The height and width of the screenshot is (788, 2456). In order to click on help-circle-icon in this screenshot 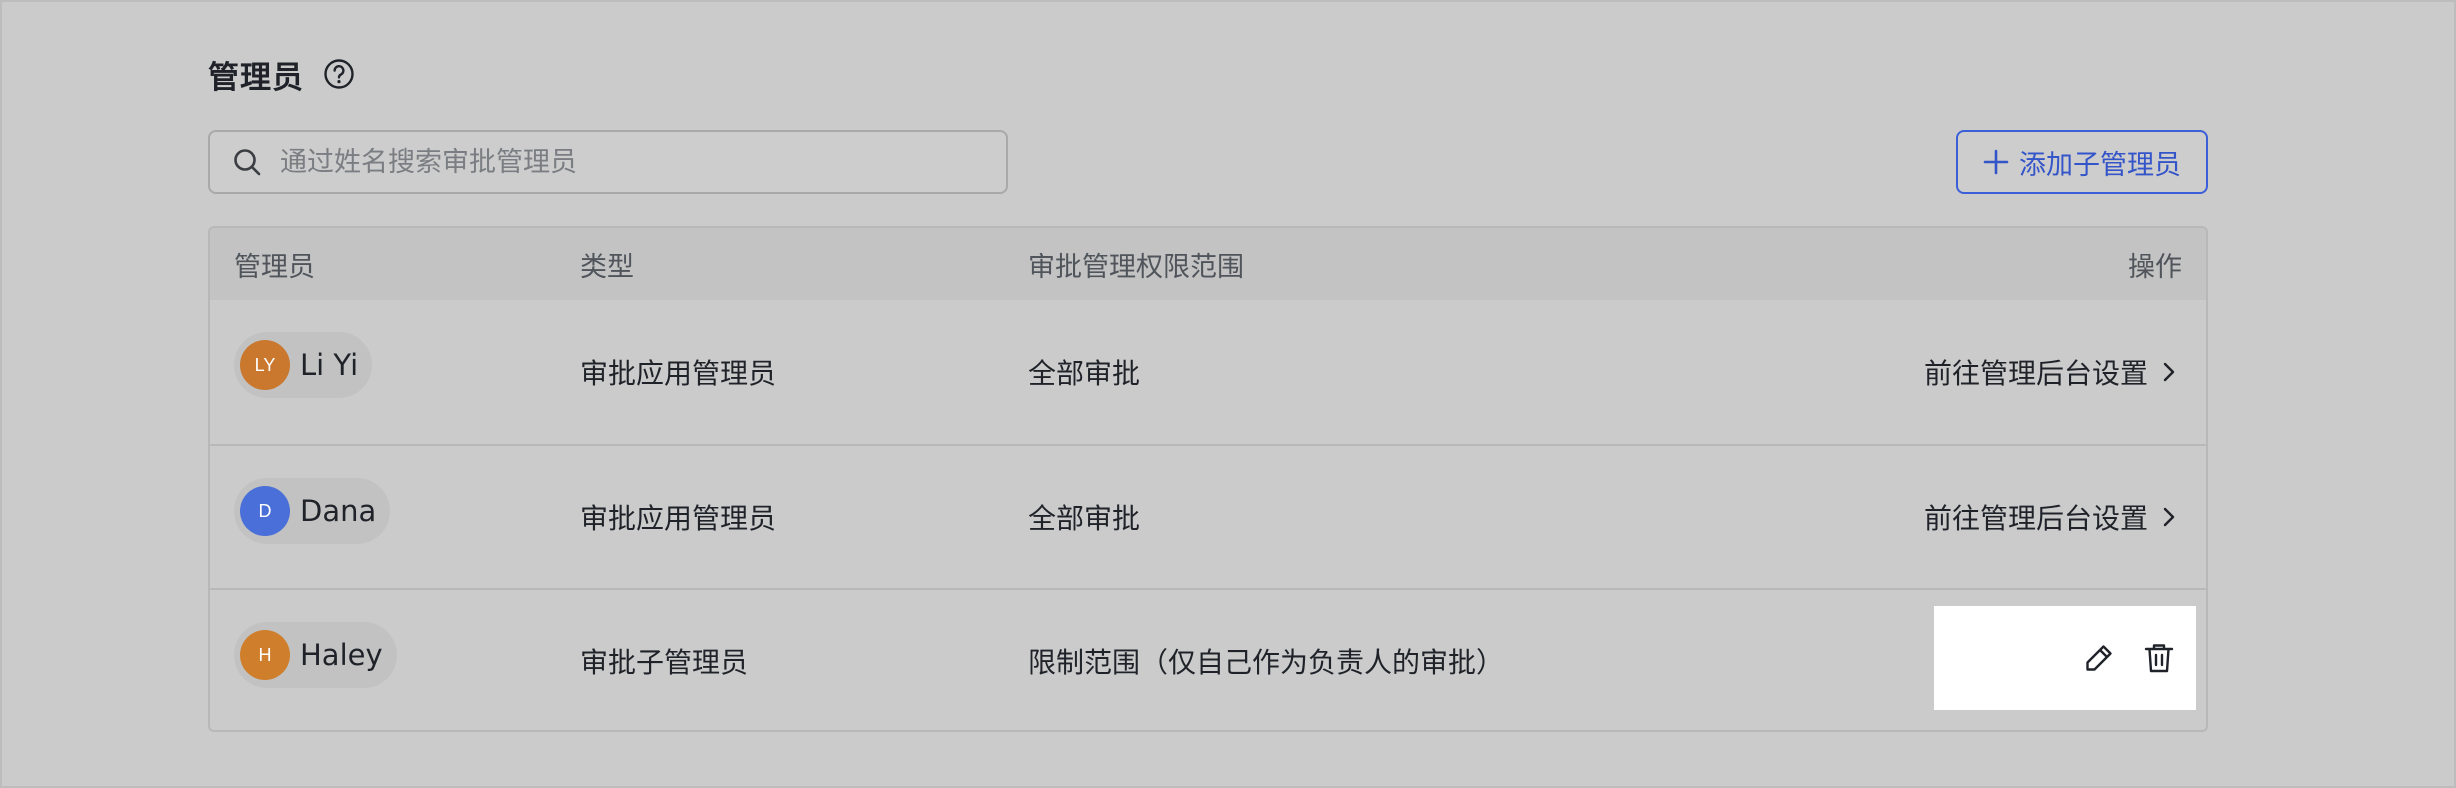, I will do `click(339, 74)`.